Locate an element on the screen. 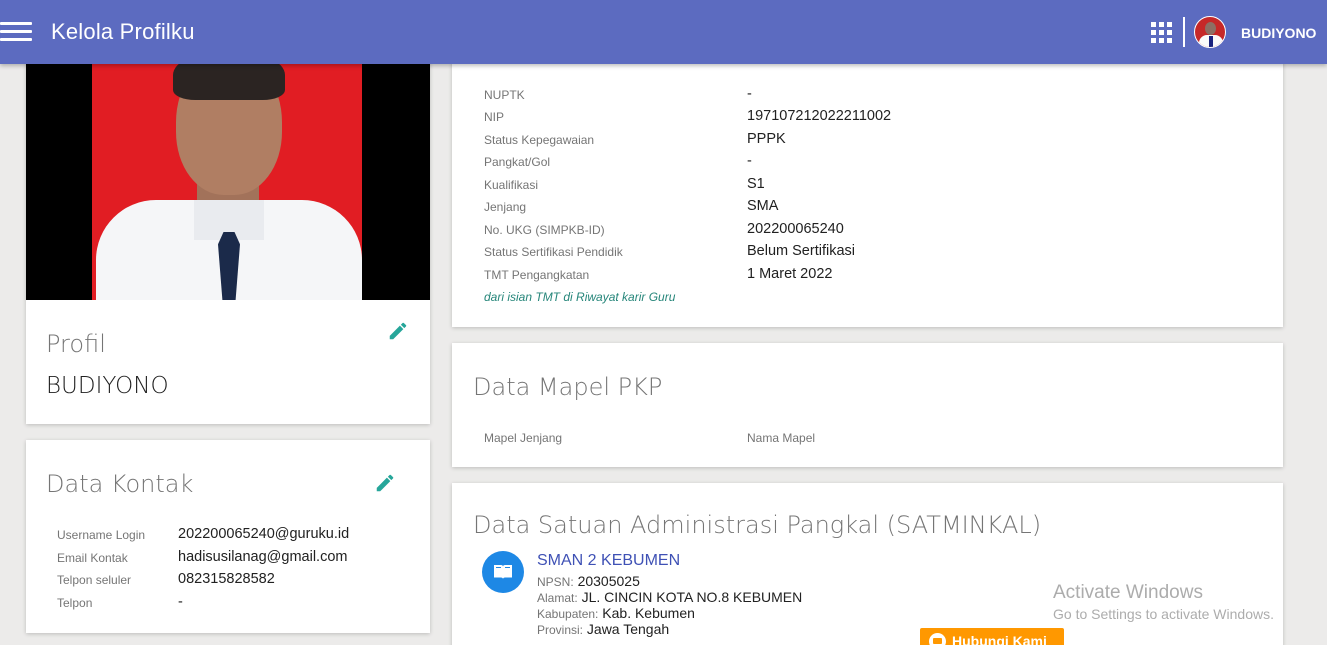  school-npsn: NPSN: 20305025 is located at coordinates (588, 581).